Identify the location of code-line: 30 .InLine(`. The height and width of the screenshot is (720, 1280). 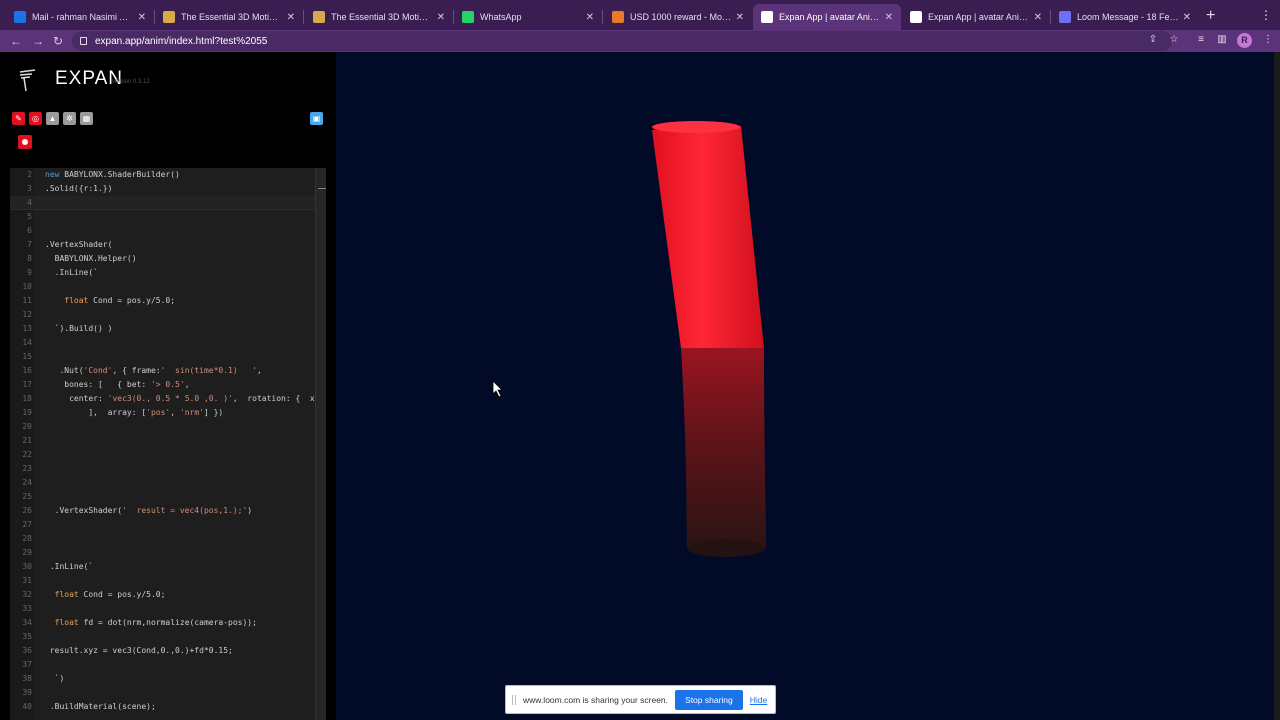
(162, 567).